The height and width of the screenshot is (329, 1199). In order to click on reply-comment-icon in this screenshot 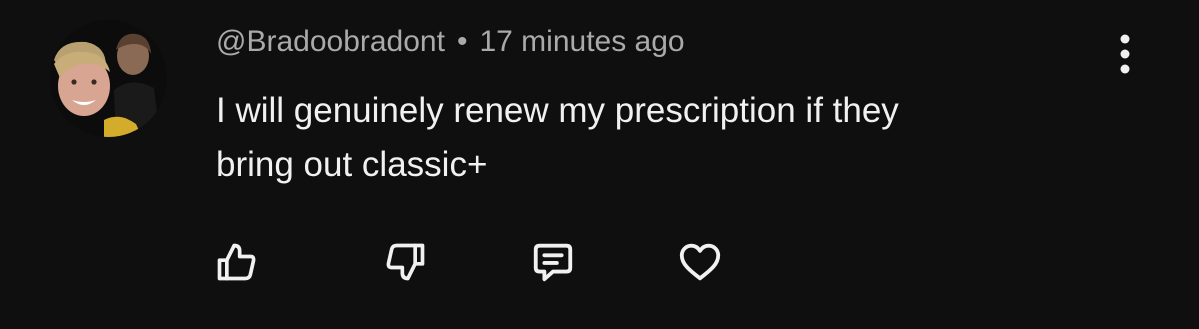, I will do `click(553, 262)`.